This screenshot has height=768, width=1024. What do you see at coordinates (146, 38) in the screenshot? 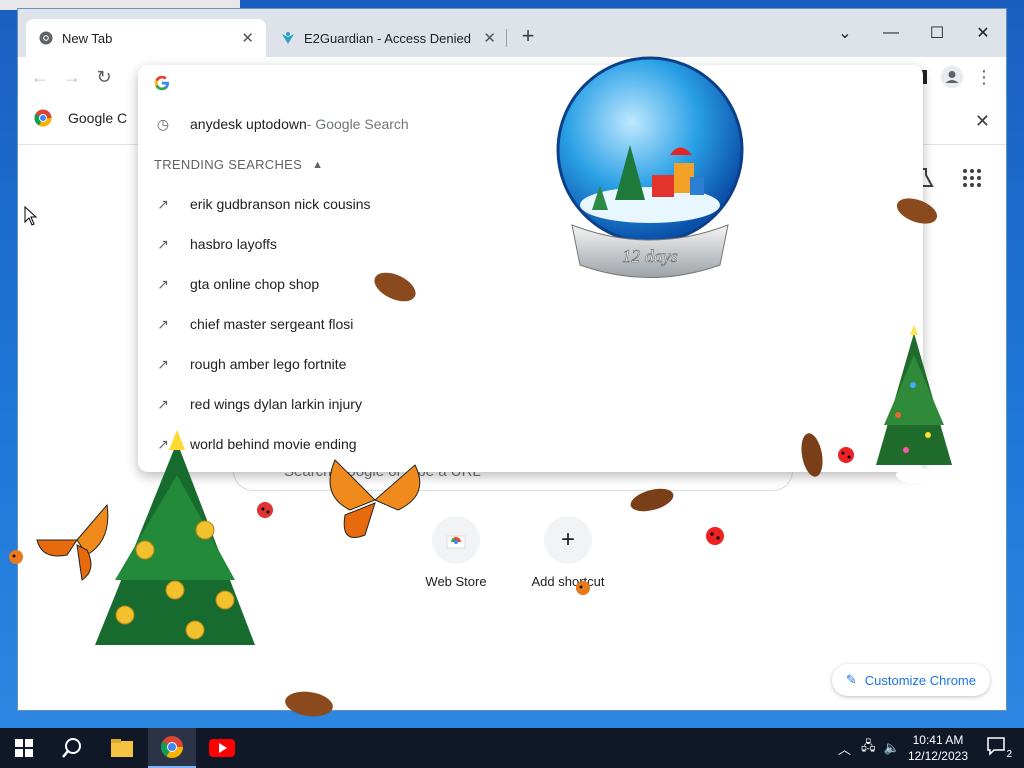
I see `tab-new-tab: New Tab ✕` at bounding box center [146, 38].